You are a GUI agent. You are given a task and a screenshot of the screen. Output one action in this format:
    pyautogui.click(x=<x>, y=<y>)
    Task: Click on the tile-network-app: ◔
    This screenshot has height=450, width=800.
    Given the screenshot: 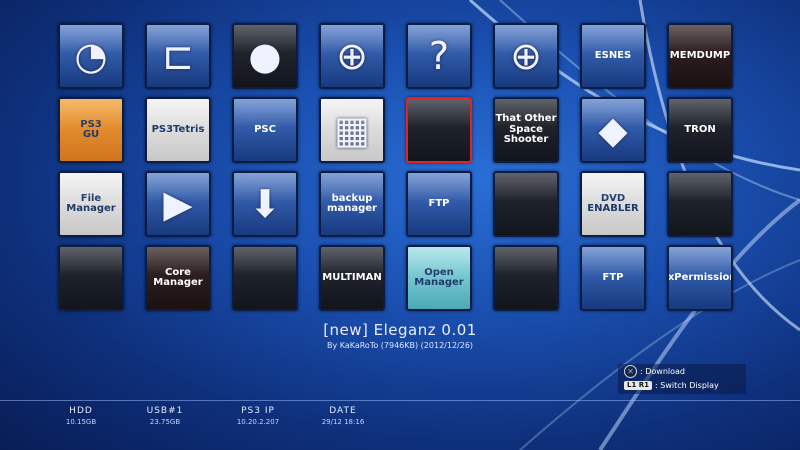 What is the action you would take?
    pyautogui.click(x=91, y=56)
    